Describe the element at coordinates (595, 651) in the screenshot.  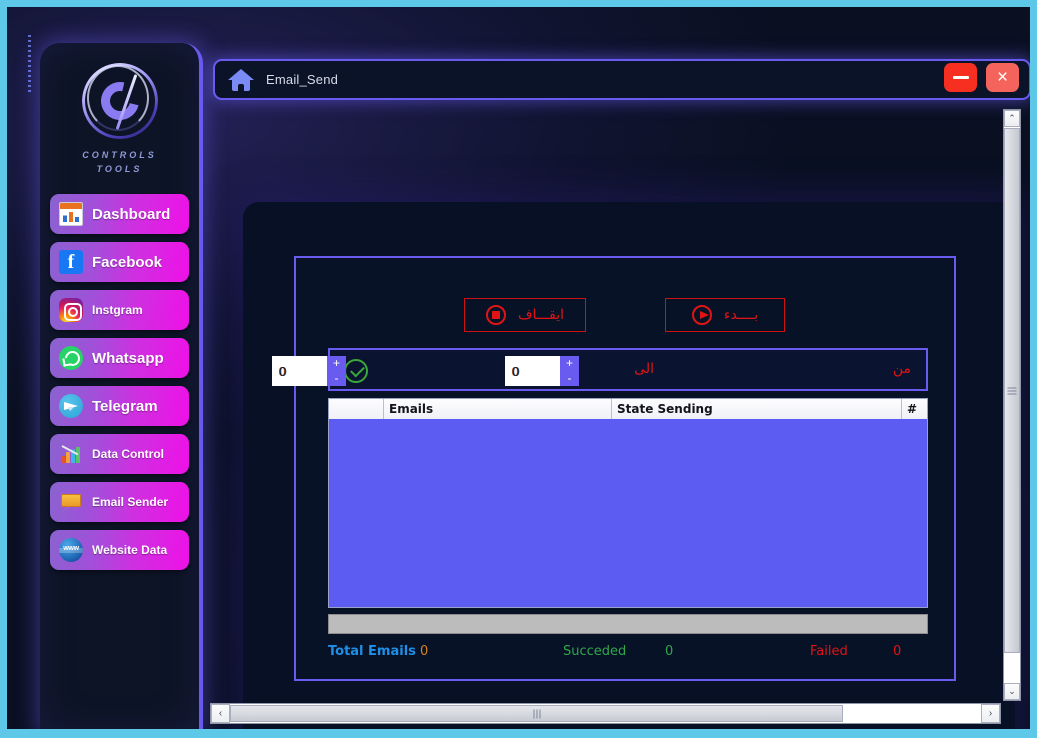
I see `succeeded-label: Succeded` at that location.